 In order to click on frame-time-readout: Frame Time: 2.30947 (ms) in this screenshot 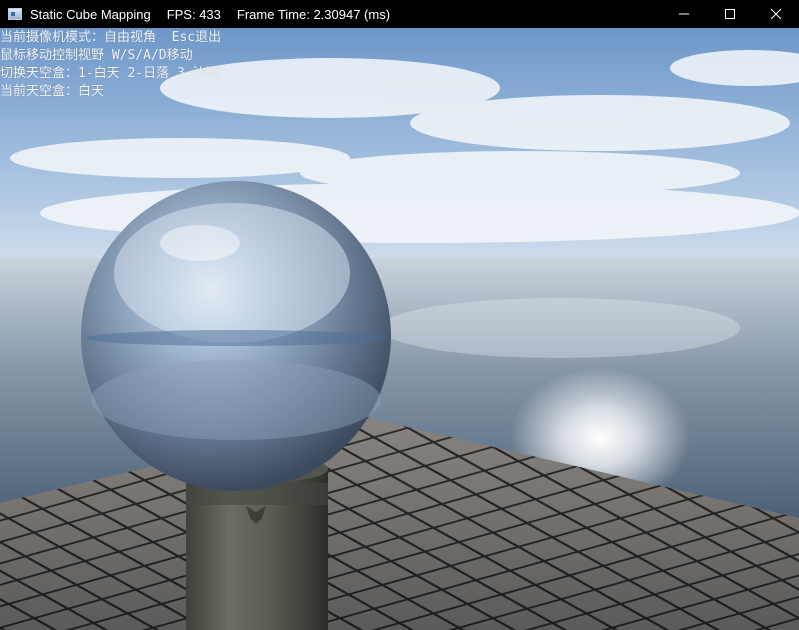, I will do `click(313, 14)`.